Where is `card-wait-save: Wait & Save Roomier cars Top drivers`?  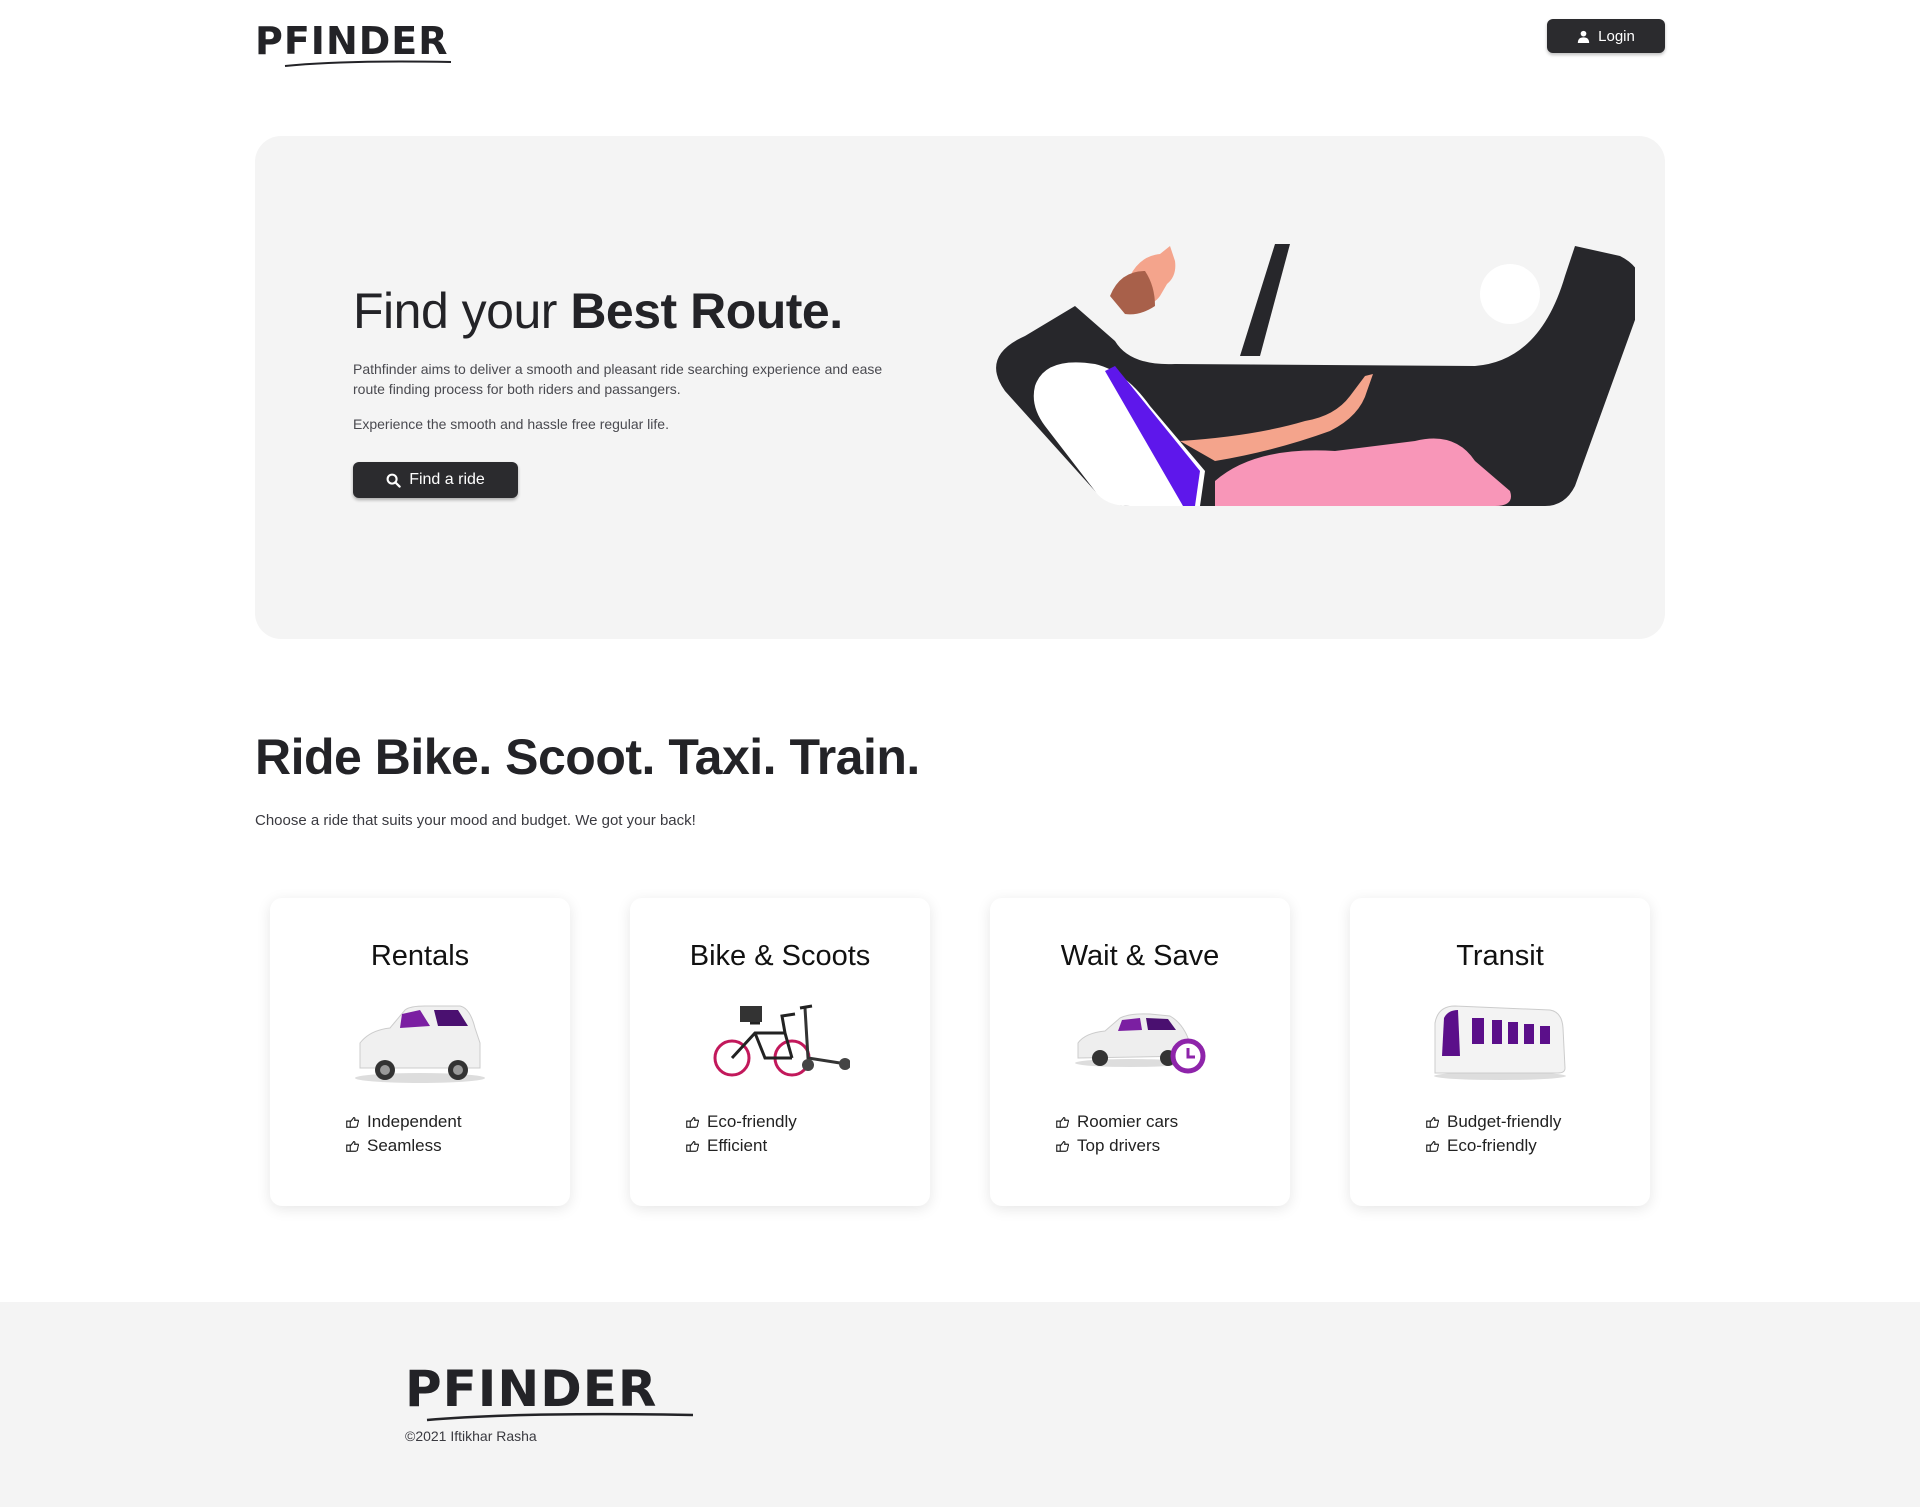 card-wait-save: Wait & Save Roomier cars Top drivers is located at coordinates (1140, 1052).